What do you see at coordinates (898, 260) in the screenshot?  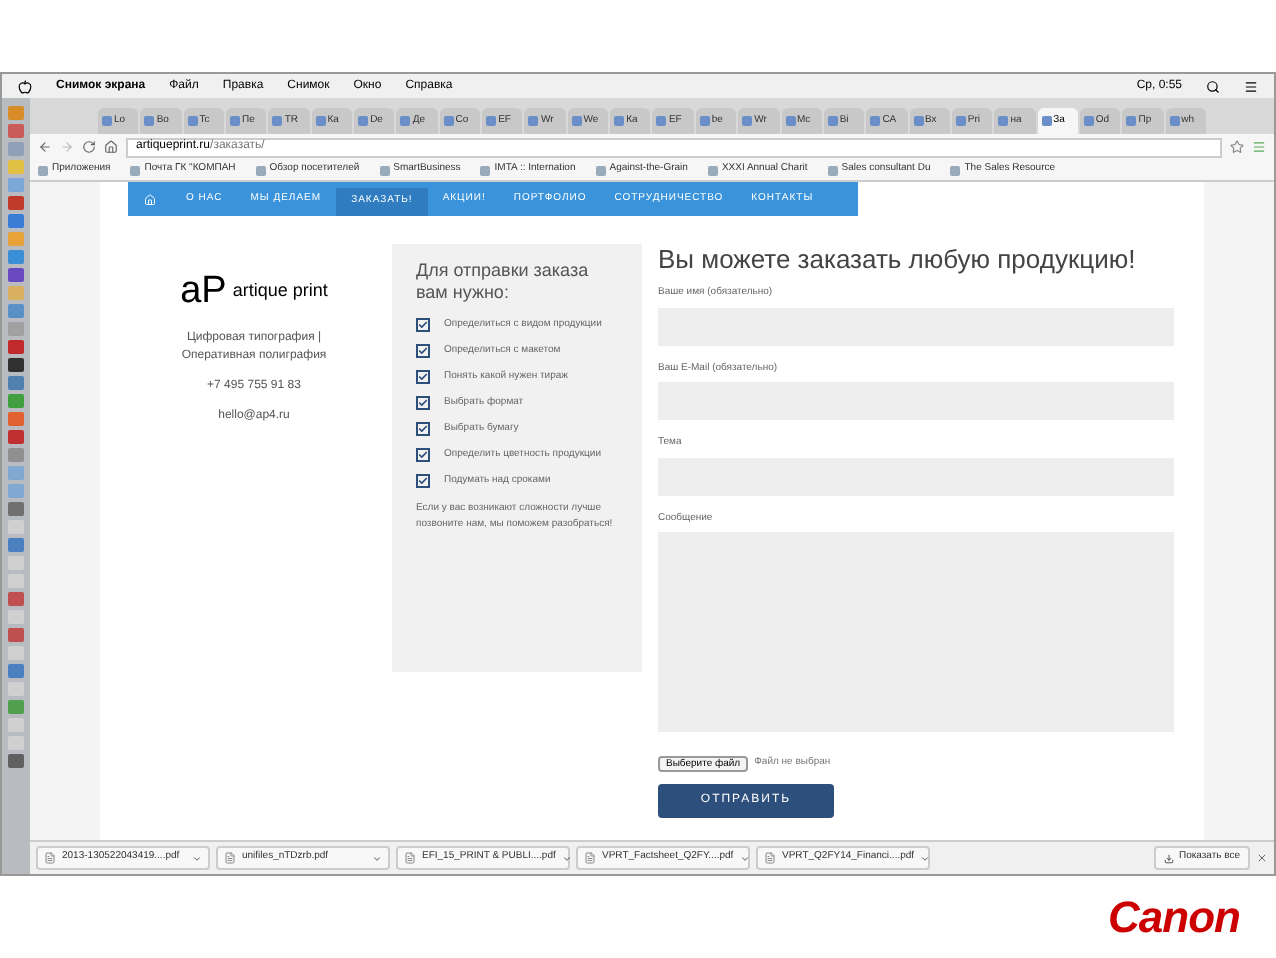 I see `form-title: Вы можете заказать любую продукцию!` at bounding box center [898, 260].